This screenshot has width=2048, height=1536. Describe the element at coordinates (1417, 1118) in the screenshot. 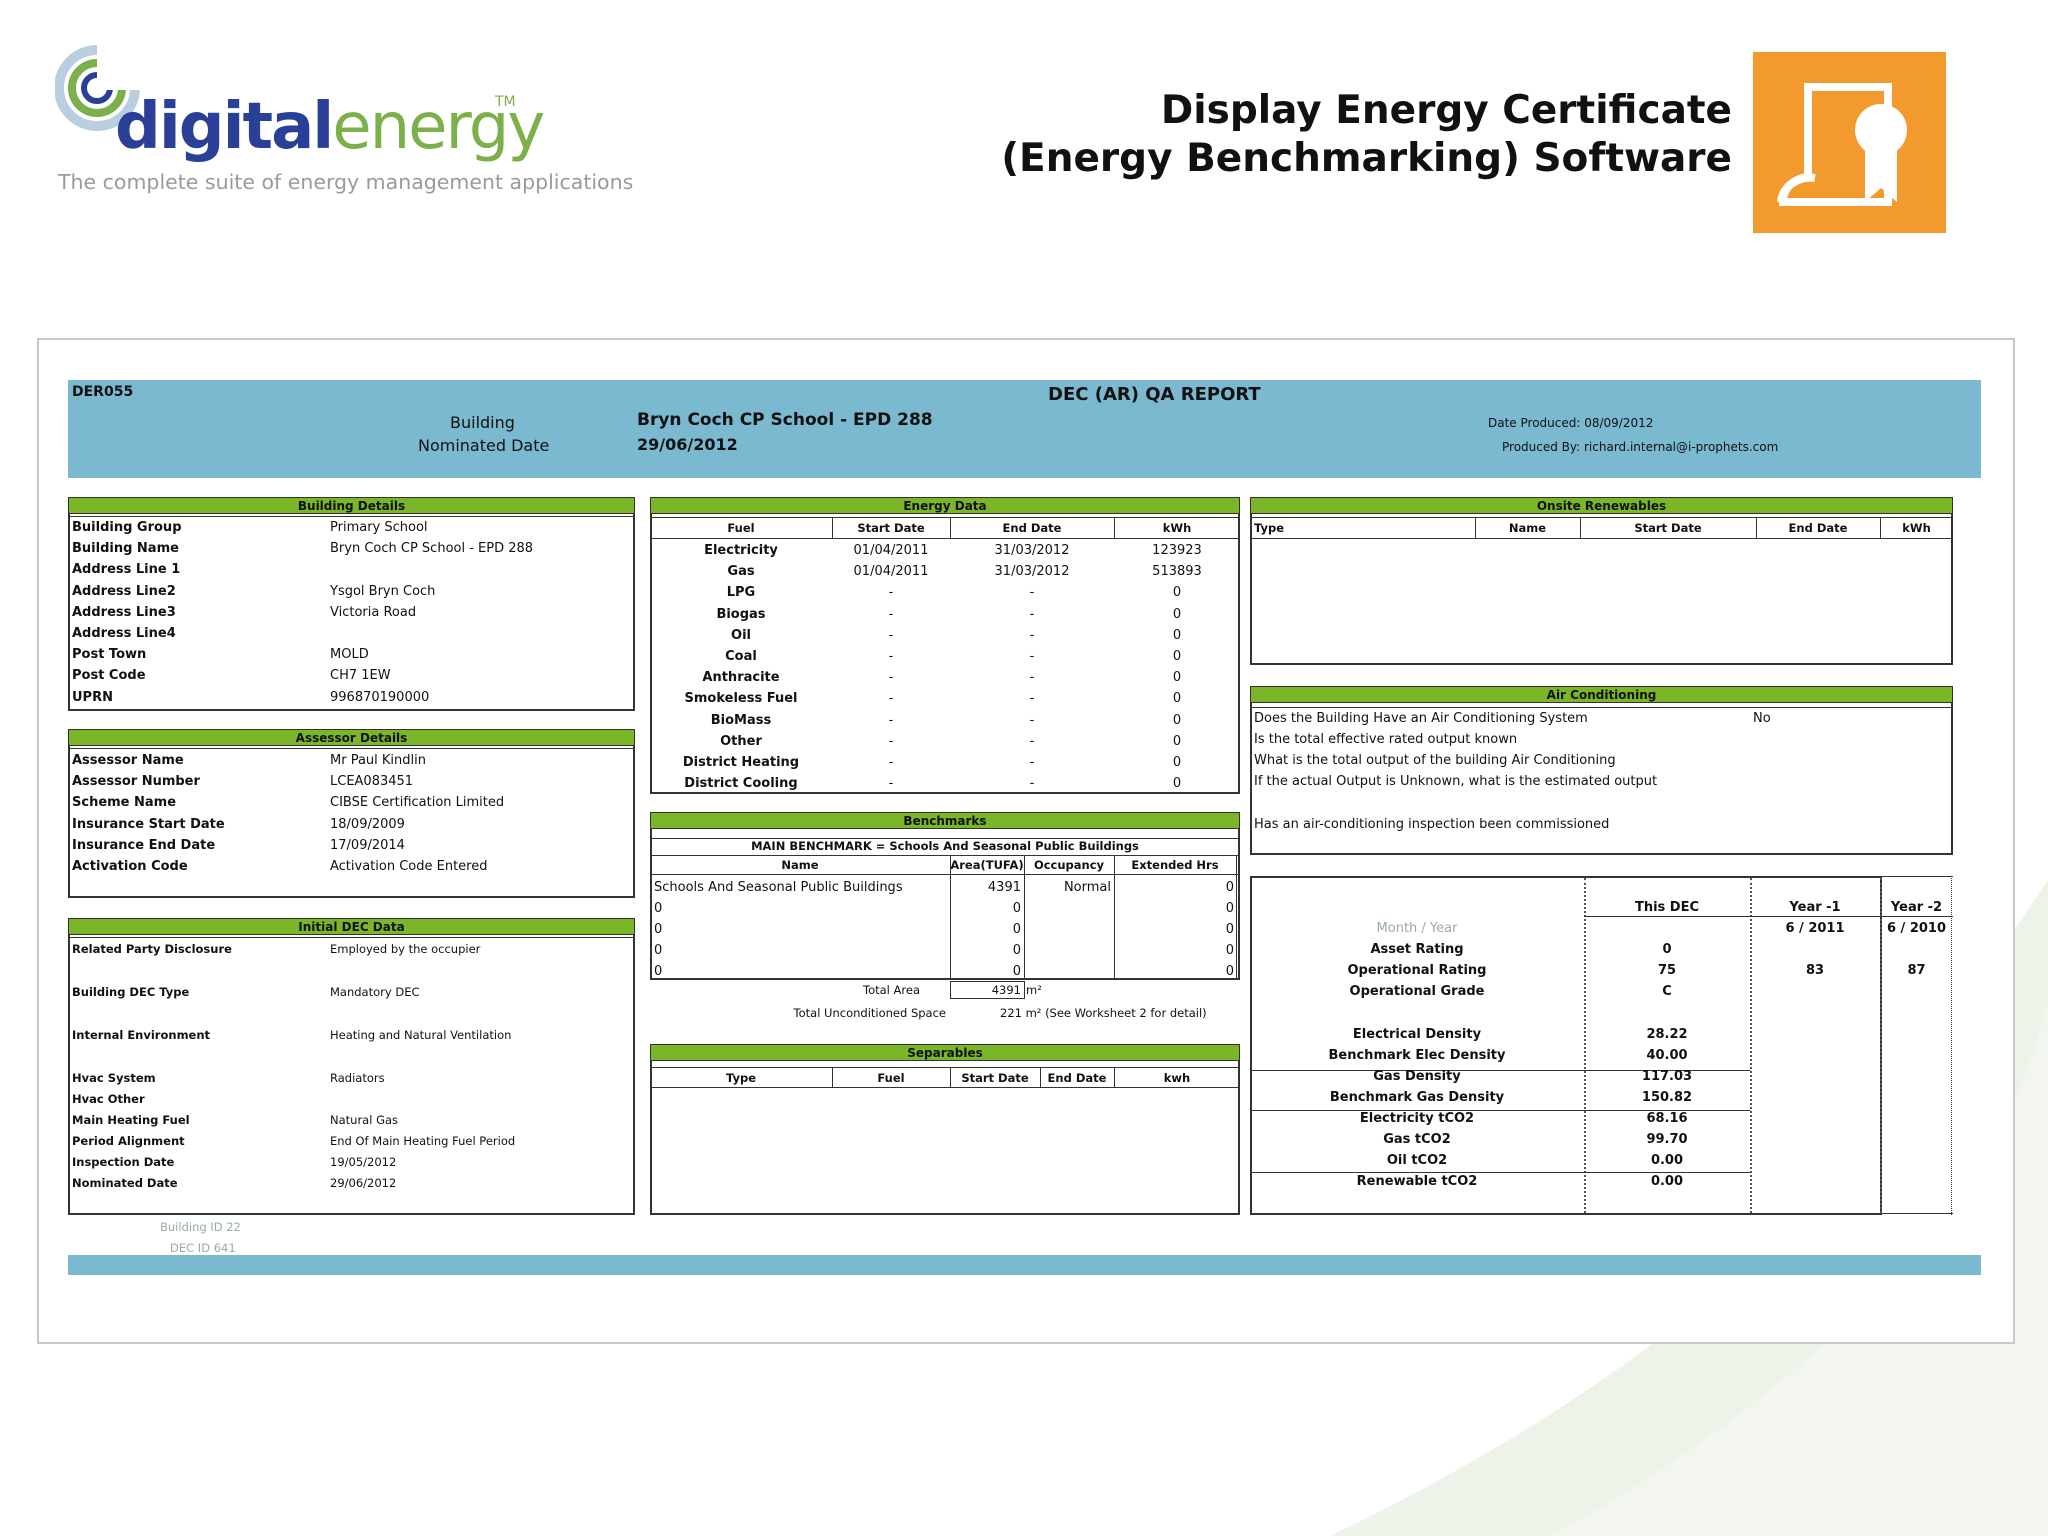

I see `rating-label: Electricity tCO2` at that location.